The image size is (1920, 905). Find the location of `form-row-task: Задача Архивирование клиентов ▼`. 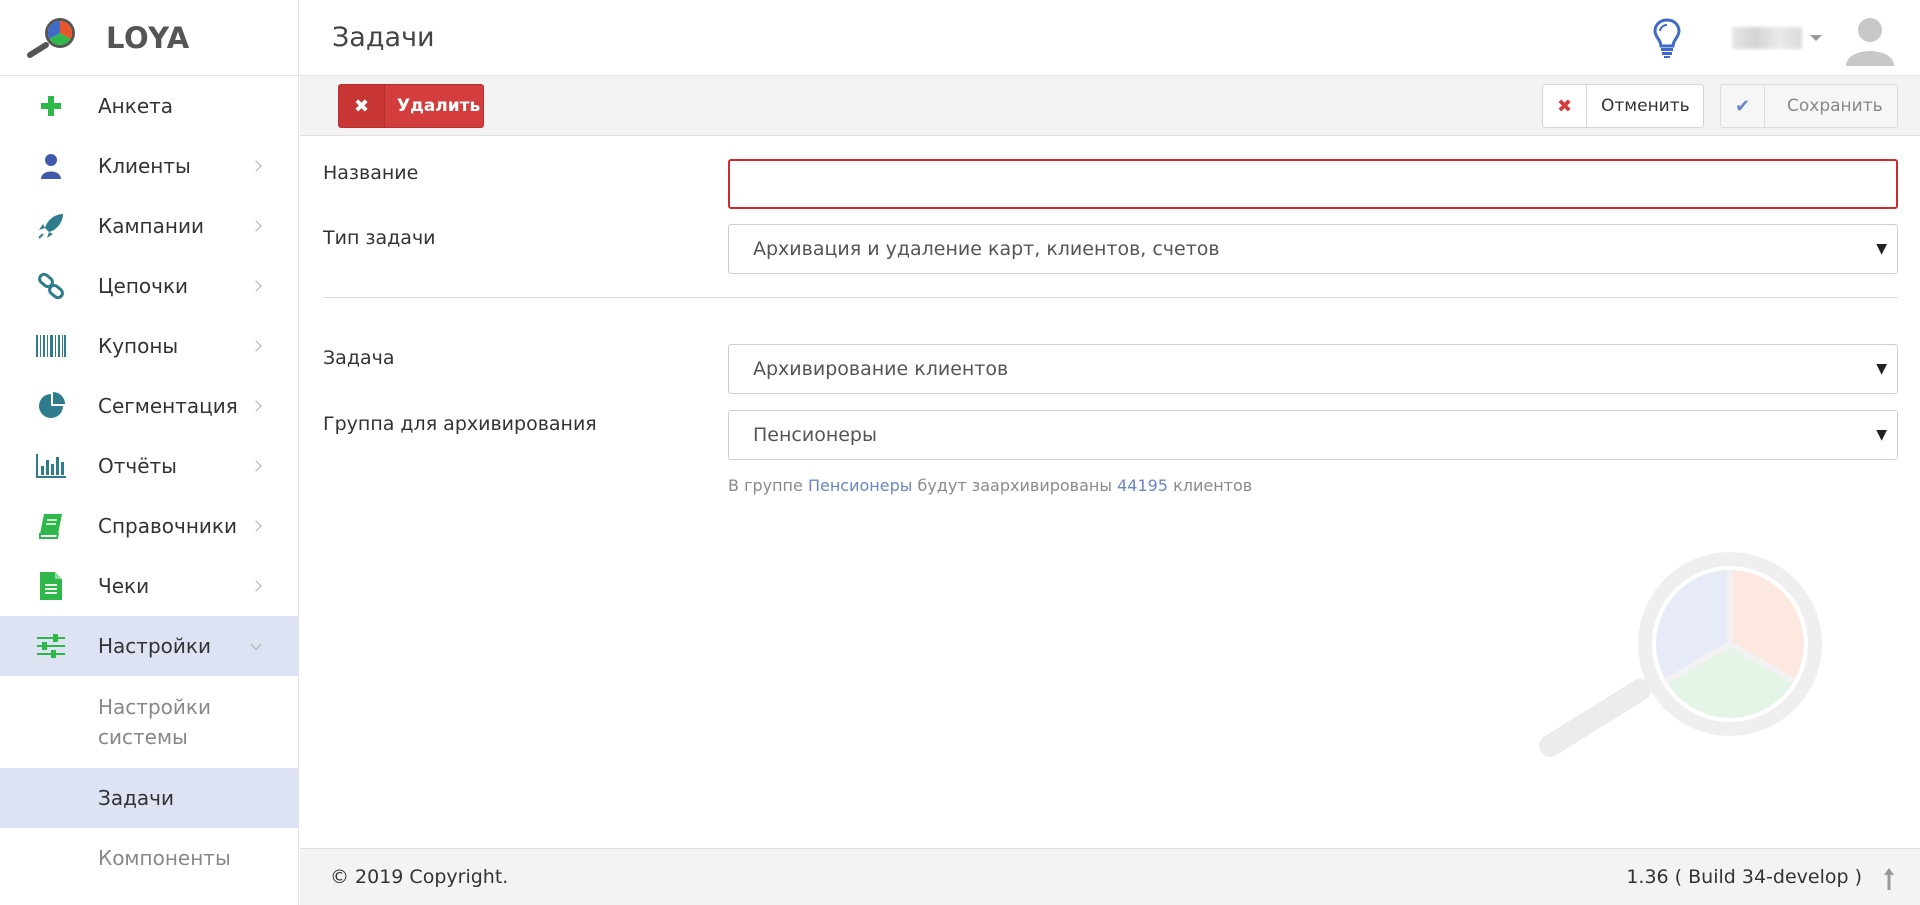

form-row-task: Задача Архивирование клиентов ▼ is located at coordinates (1110, 369).